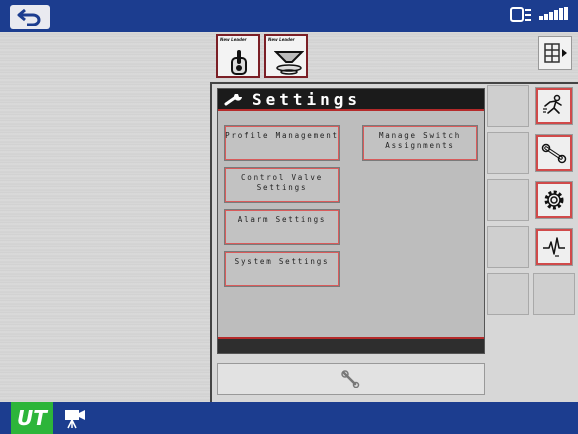 The image size is (578, 434). Describe the element at coordinates (282, 143) in the screenshot. I see `profile-management-button: Profile Management` at that location.